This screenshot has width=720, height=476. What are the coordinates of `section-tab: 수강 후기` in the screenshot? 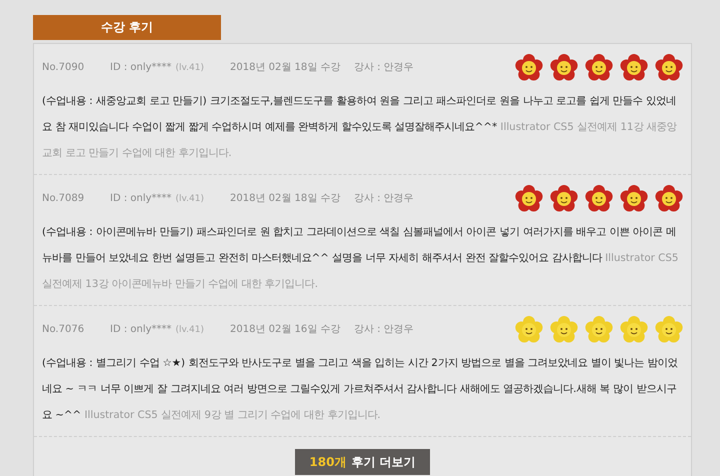 It's located at (127, 27).